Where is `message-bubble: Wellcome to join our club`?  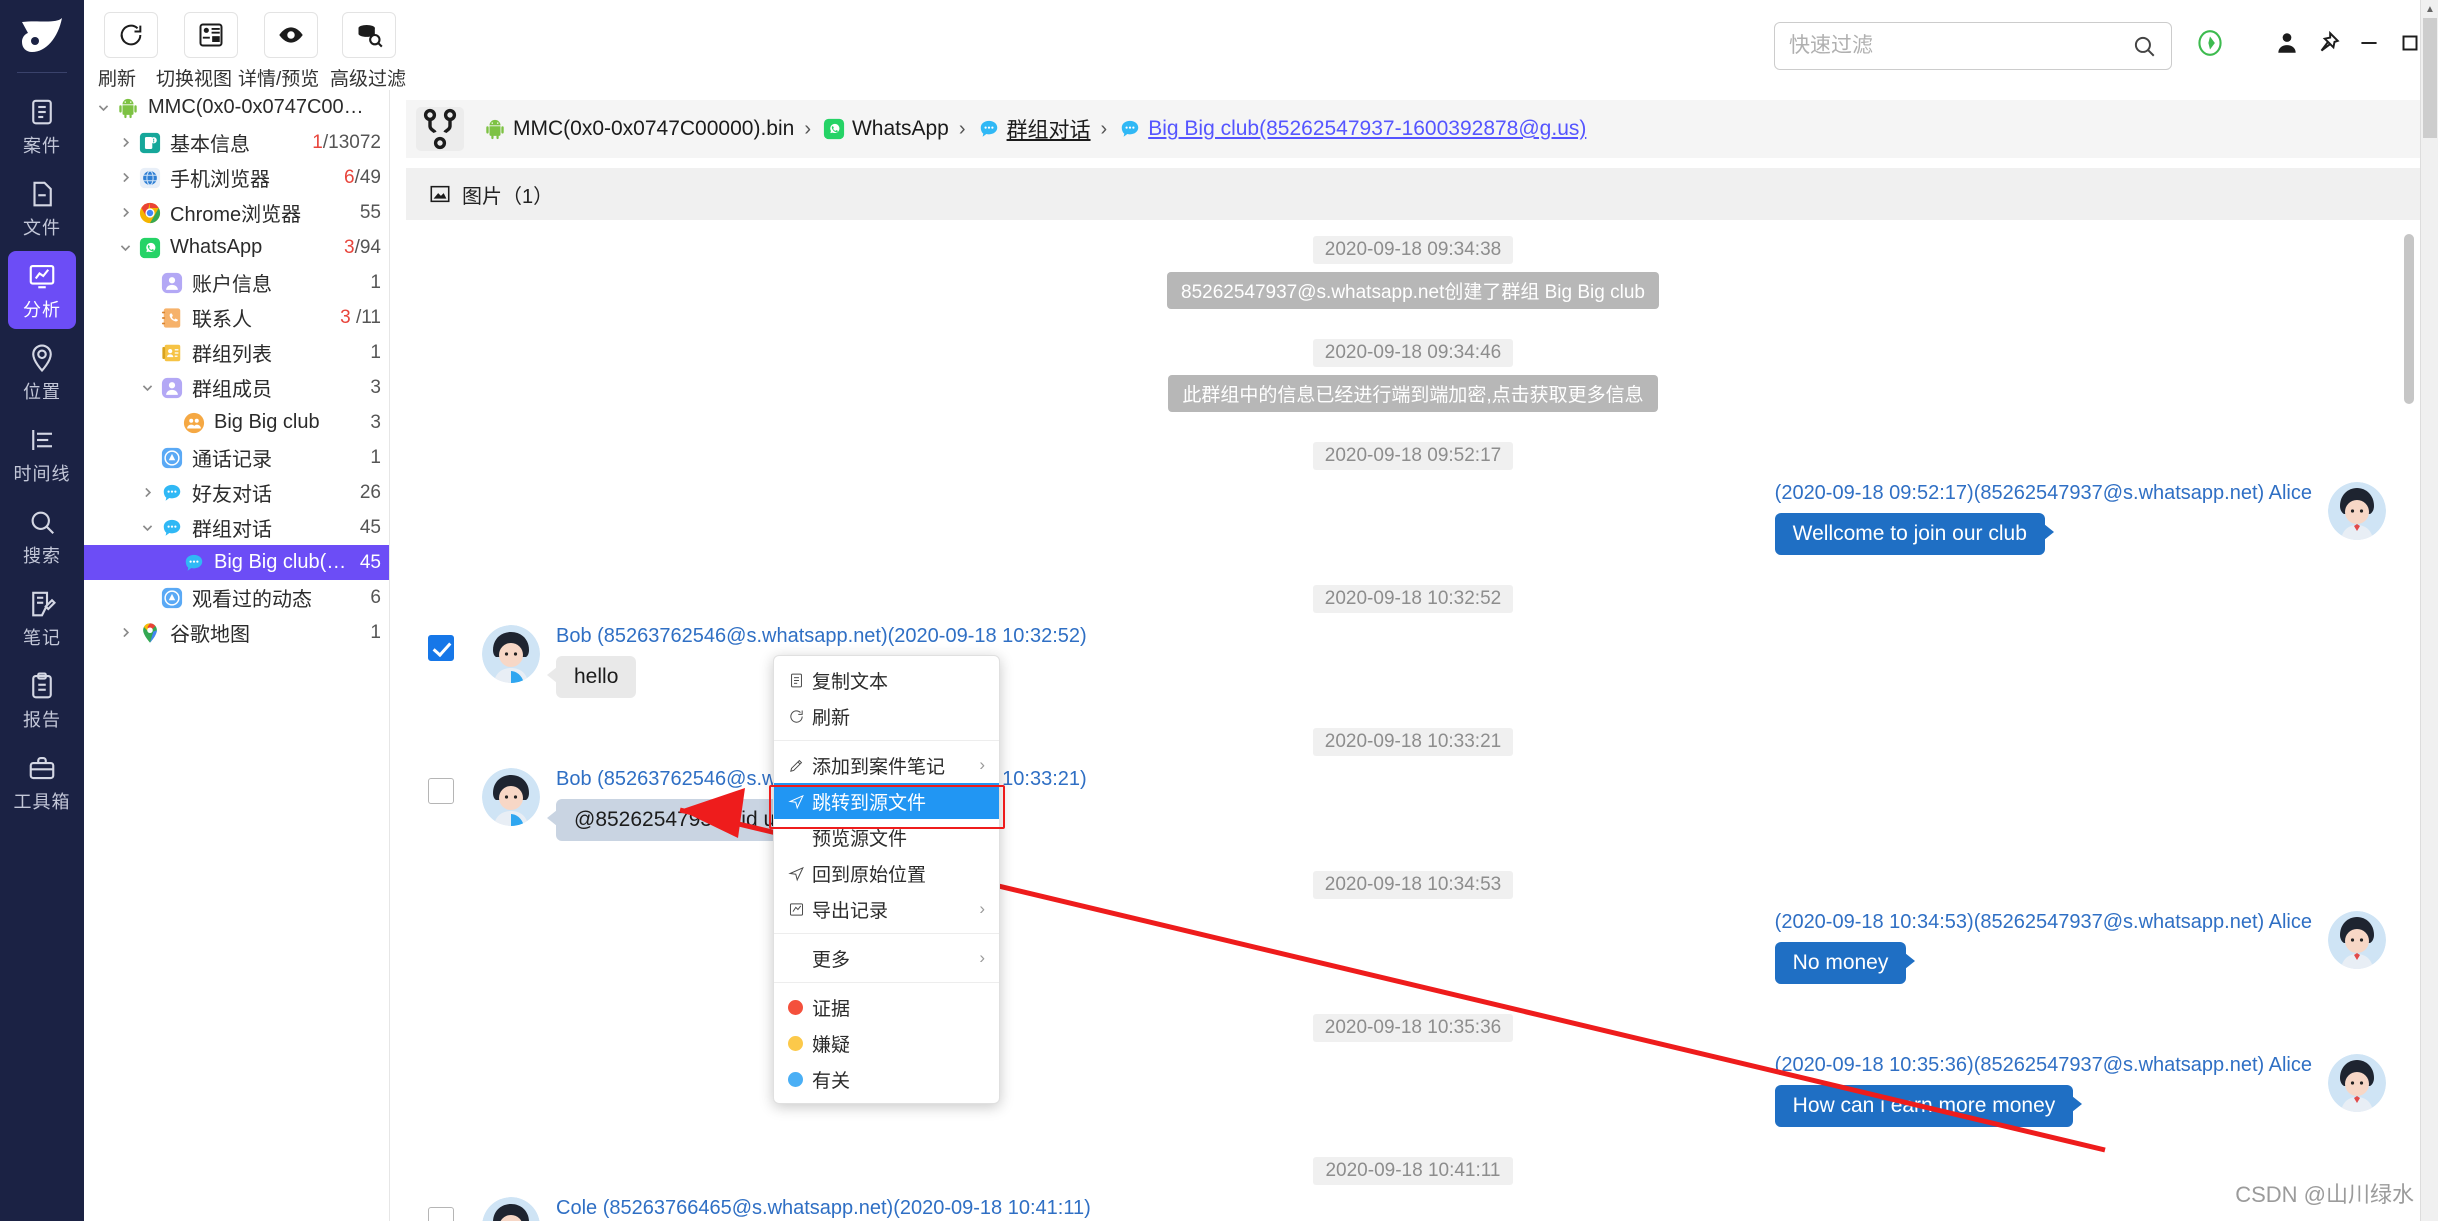 message-bubble: Wellcome to join our club is located at coordinates (1914, 534).